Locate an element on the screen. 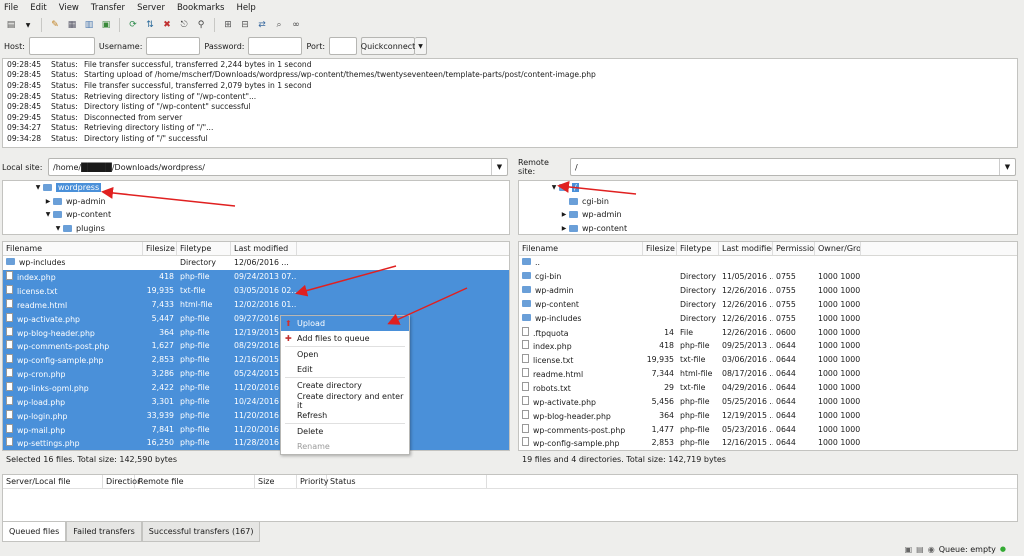  status-bar: ▣ ▤ ◉ Queue: empty ● is located at coordinates (512, 549).